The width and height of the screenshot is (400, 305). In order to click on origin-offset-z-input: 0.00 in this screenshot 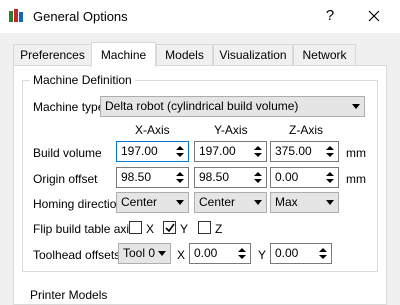, I will do `click(304, 177)`.